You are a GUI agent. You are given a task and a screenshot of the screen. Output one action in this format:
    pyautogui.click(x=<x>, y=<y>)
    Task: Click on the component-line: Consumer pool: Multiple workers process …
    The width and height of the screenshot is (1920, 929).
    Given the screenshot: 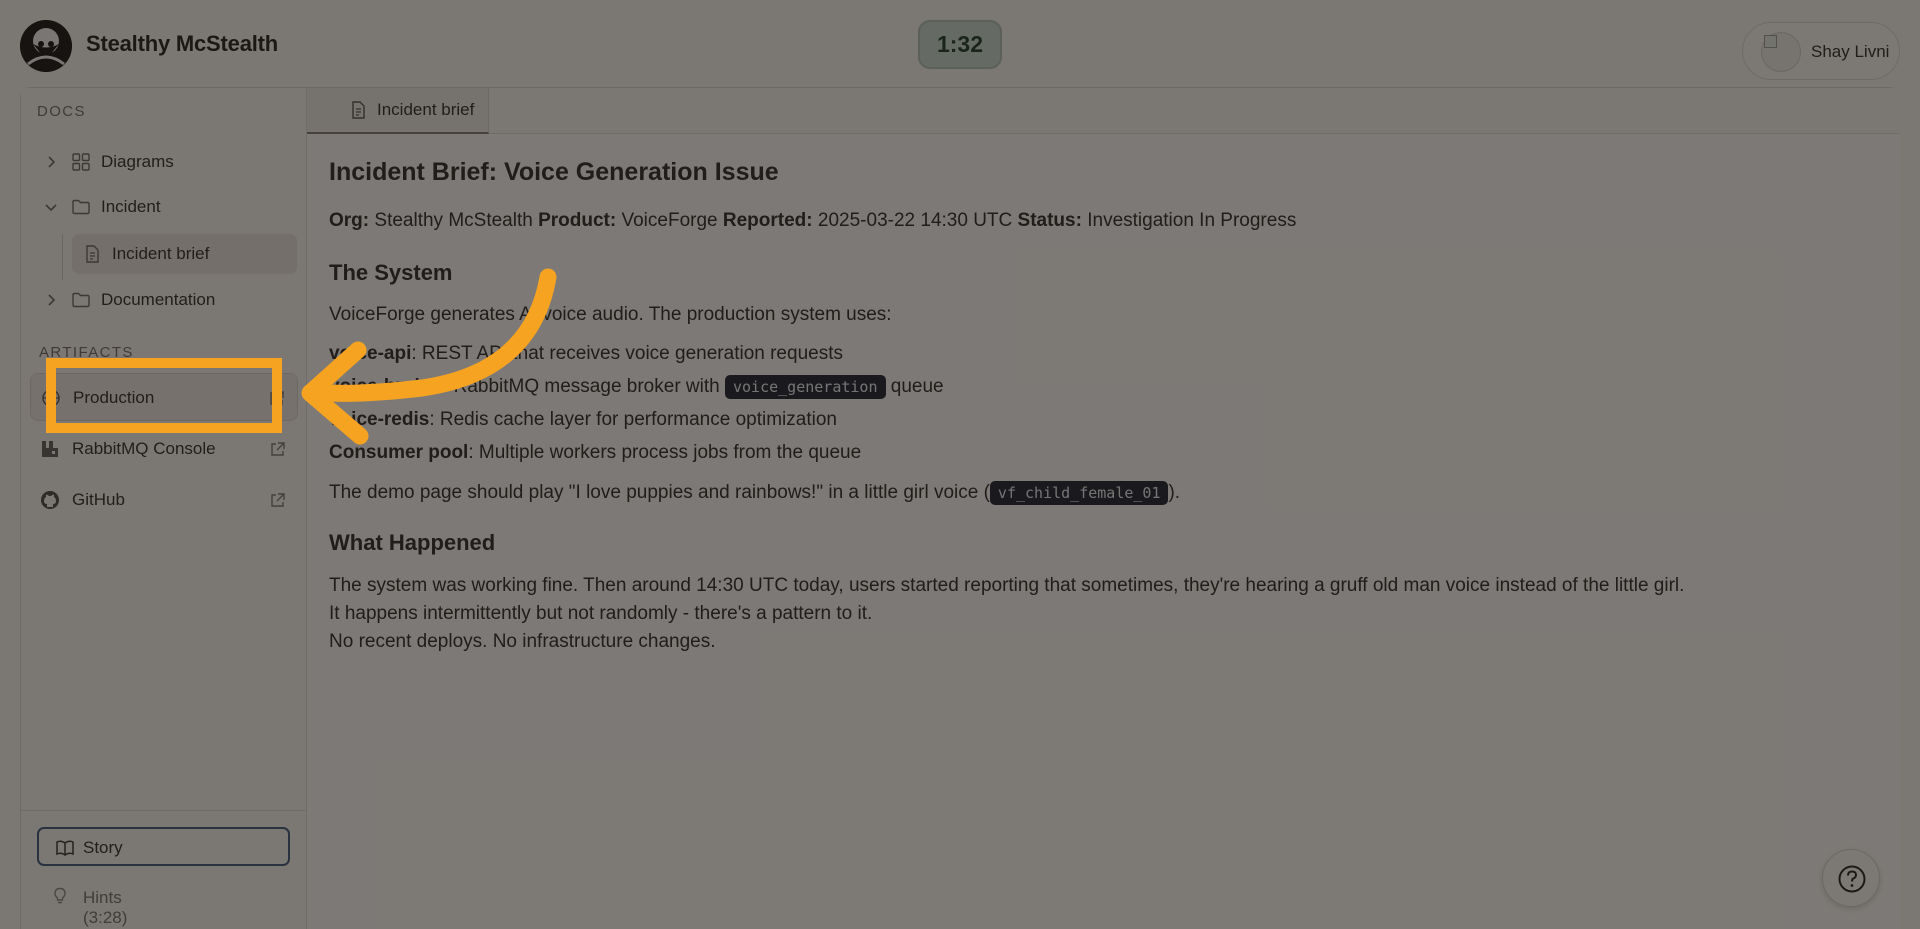 What is the action you would take?
    pyautogui.click(x=595, y=453)
    